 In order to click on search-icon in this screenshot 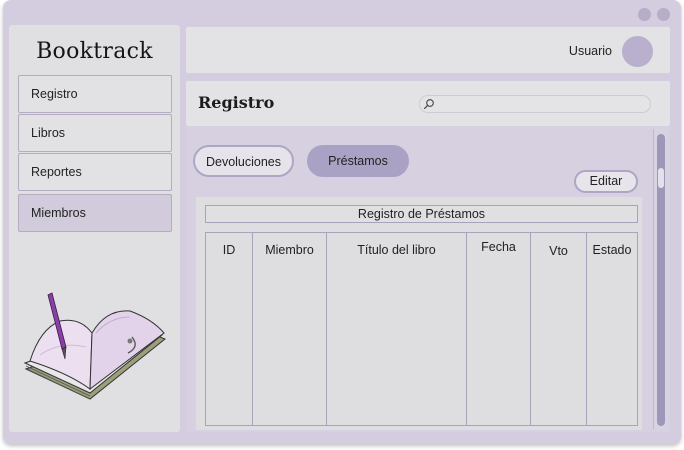, I will do `click(429, 104)`.